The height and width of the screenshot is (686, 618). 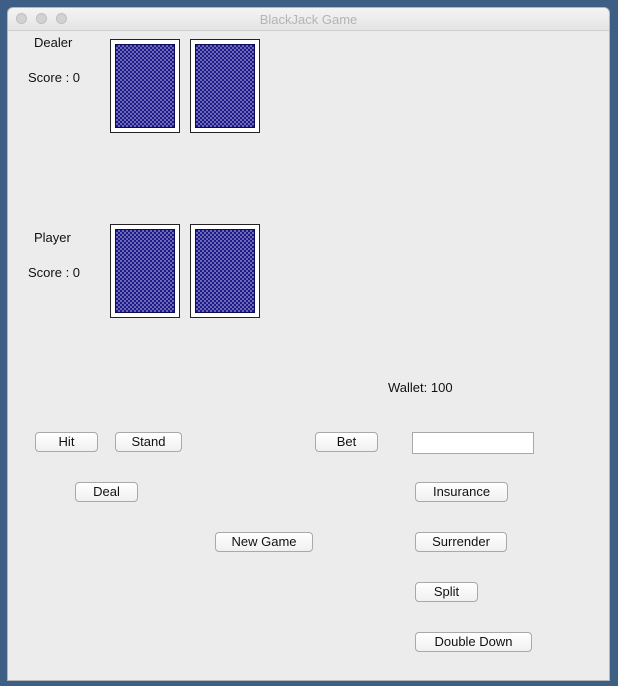 I want to click on hit-button: Hit, so click(x=66, y=442).